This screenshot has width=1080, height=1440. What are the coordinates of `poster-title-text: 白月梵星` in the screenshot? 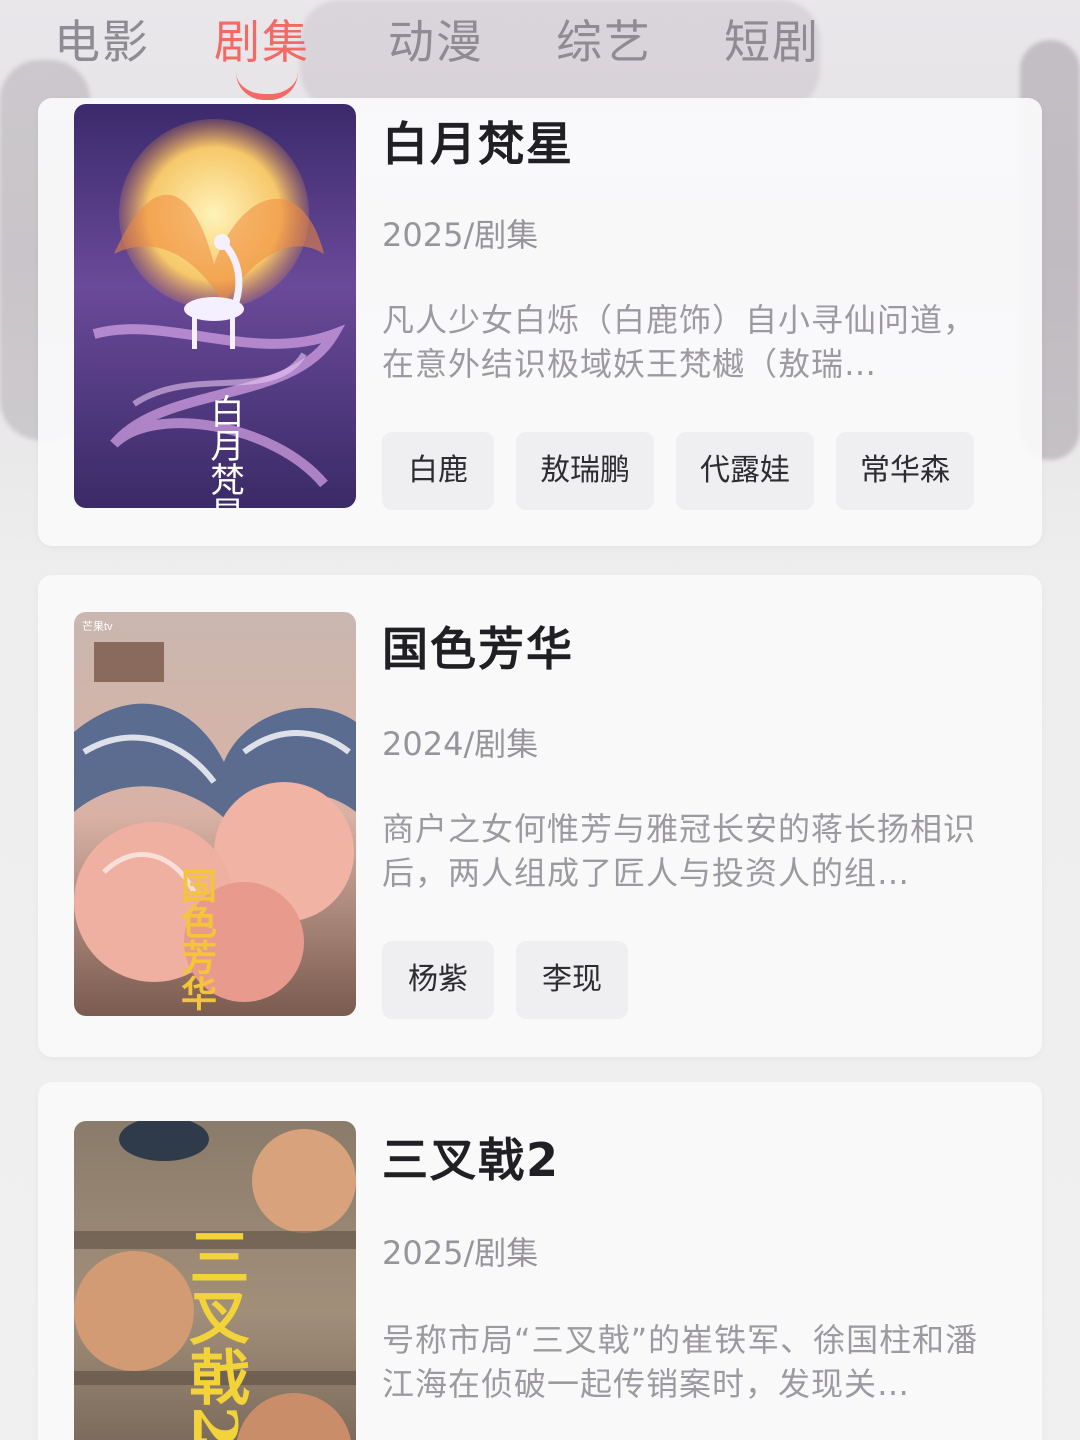 It's located at (224, 451).